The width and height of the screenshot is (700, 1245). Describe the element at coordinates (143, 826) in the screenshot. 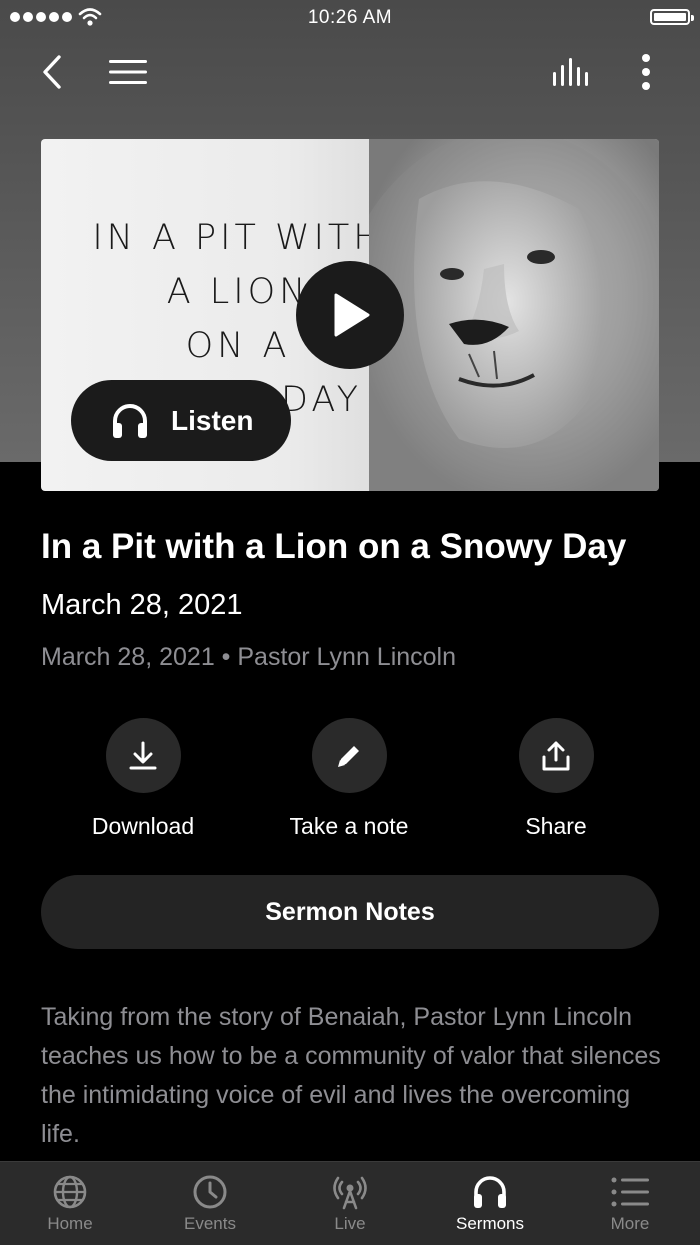

I see `download-label: Download` at that location.